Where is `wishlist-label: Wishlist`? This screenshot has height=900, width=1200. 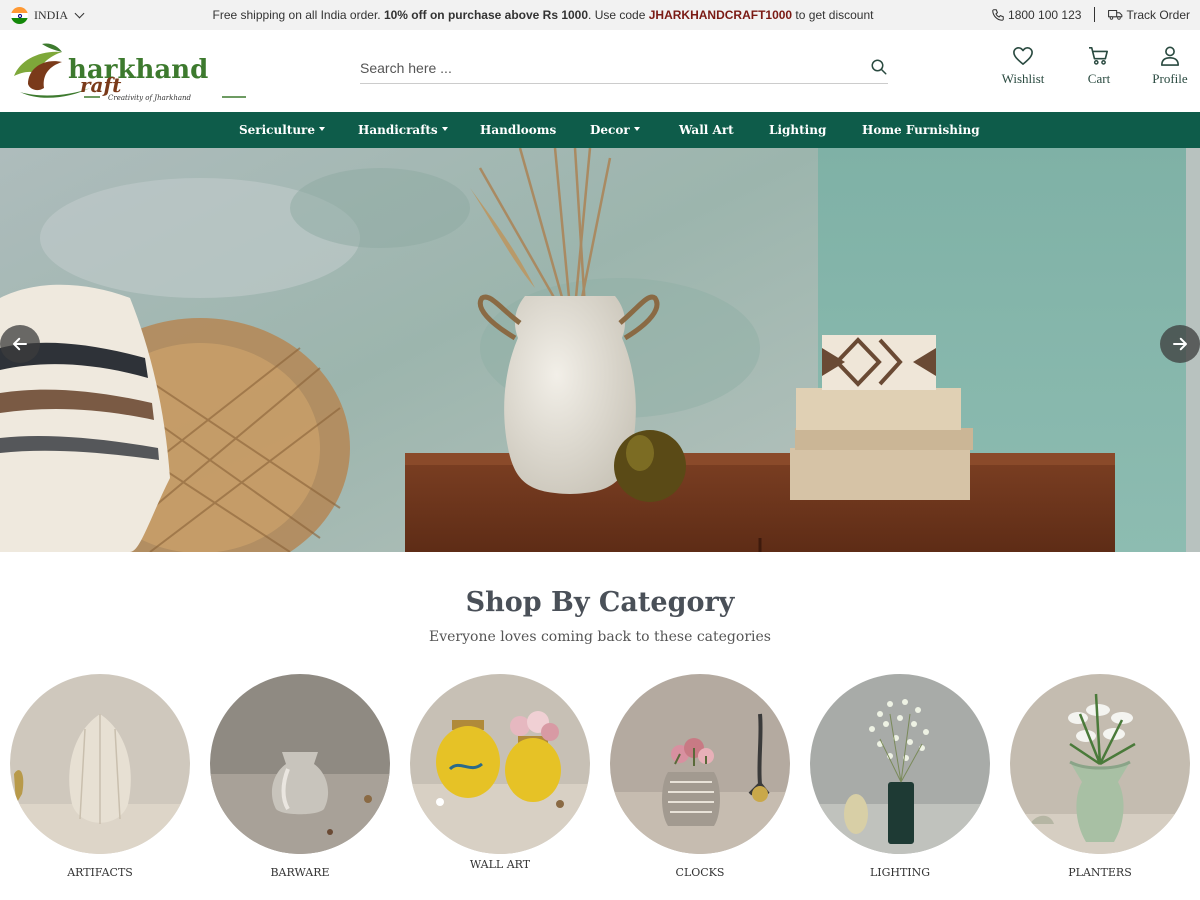
wishlist-label: Wishlist is located at coordinates (1023, 78).